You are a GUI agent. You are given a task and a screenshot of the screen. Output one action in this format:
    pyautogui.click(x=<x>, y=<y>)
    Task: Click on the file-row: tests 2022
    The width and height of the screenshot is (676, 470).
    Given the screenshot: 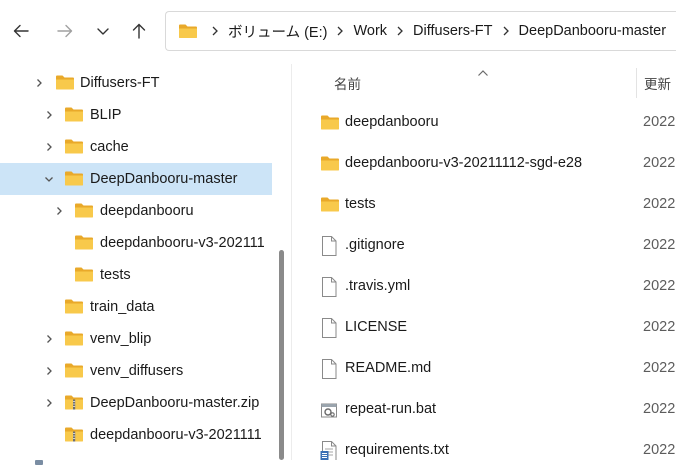 What is the action you would take?
    pyautogui.click(x=484, y=205)
    